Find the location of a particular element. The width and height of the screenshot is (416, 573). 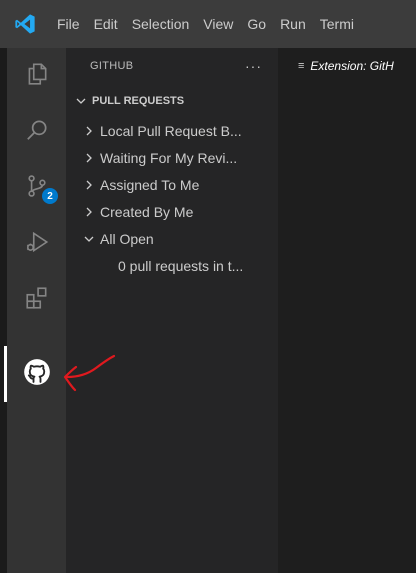

menu-bar: File Edit Selection View Go Run Termi is located at coordinates (205, 24).